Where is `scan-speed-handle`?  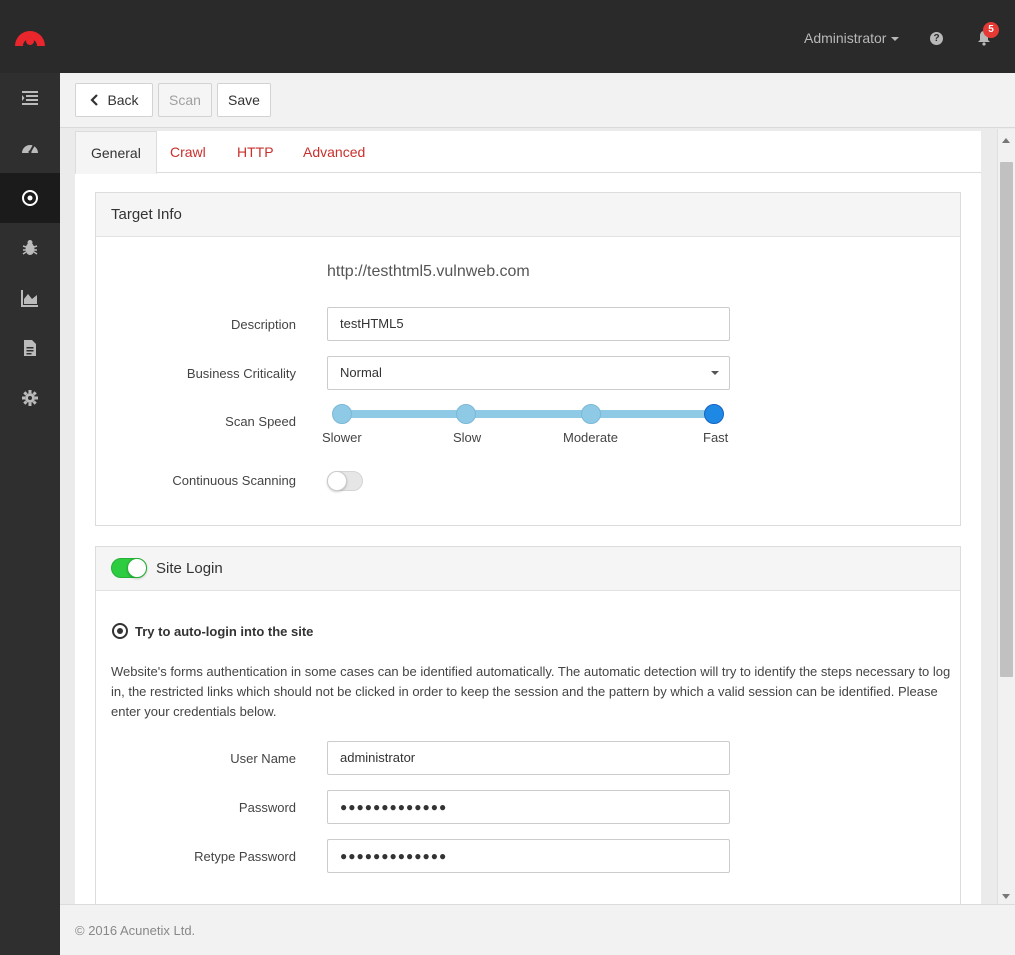 scan-speed-handle is located at coordinates (714, 414).